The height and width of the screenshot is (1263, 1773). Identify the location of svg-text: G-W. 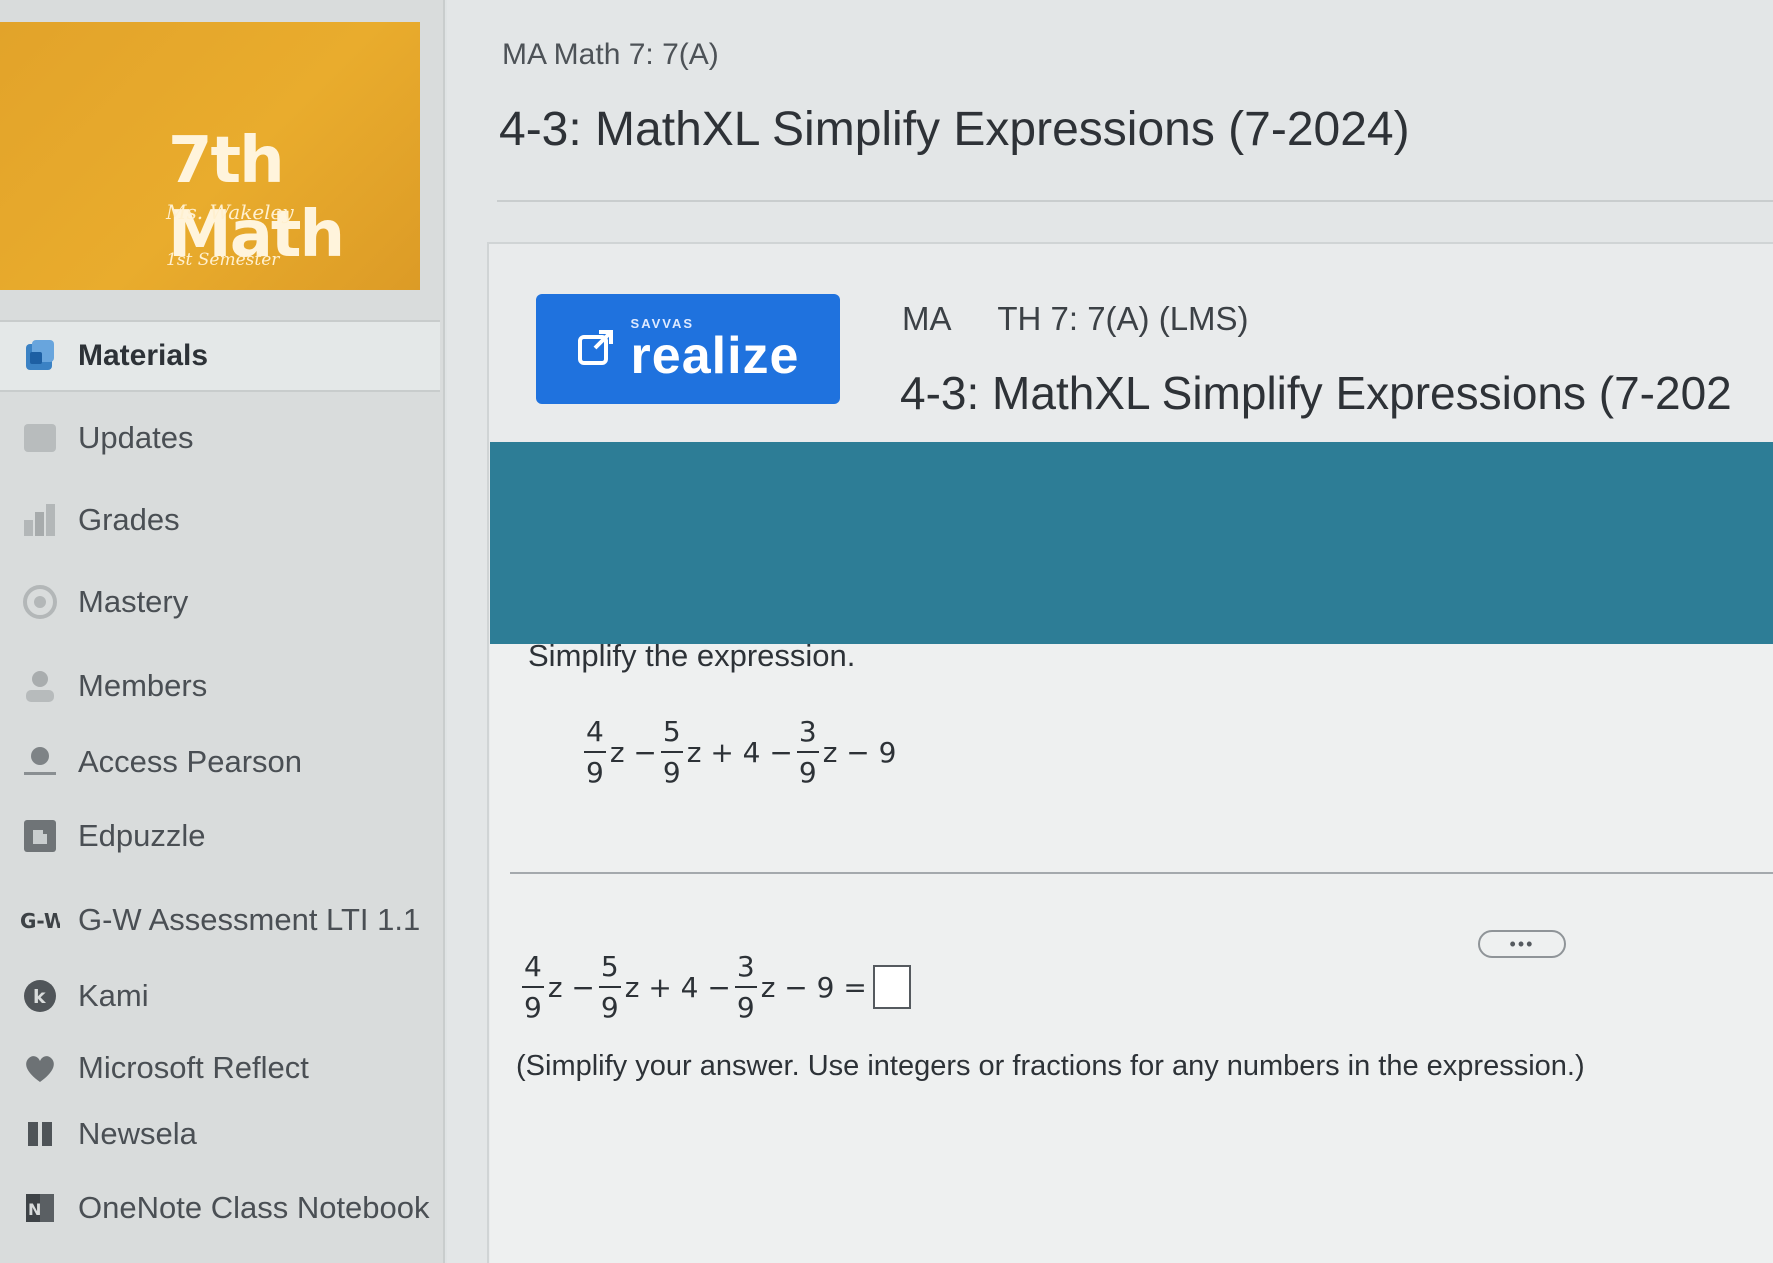
(40, 920).